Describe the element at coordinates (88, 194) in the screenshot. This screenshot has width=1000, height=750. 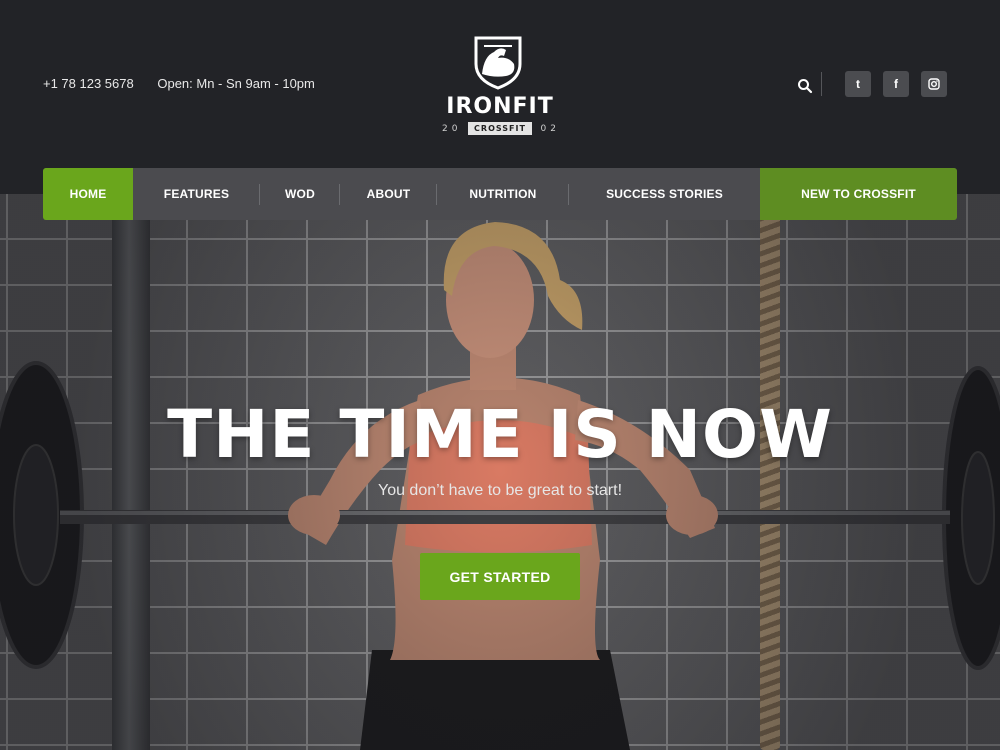
I see `nav-item-home: HOME` at that location.